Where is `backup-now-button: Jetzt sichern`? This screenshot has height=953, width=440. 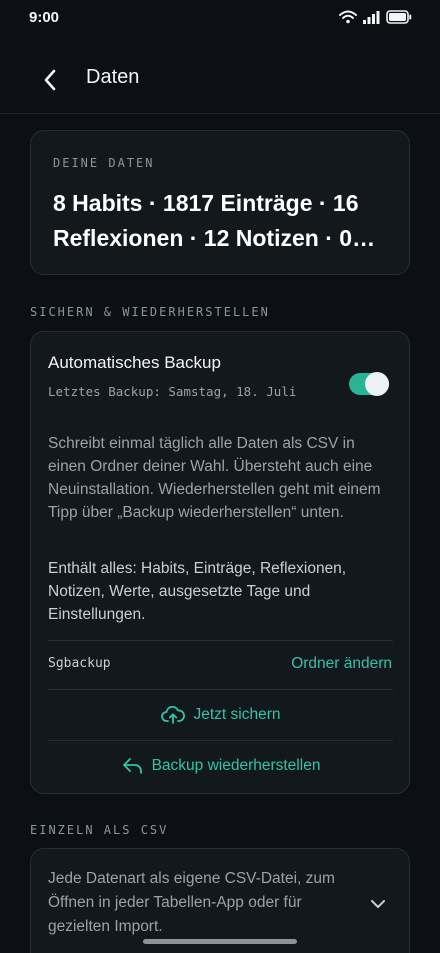
backup-now-button: Jetzt sichern is located at coordinates (221, 715).